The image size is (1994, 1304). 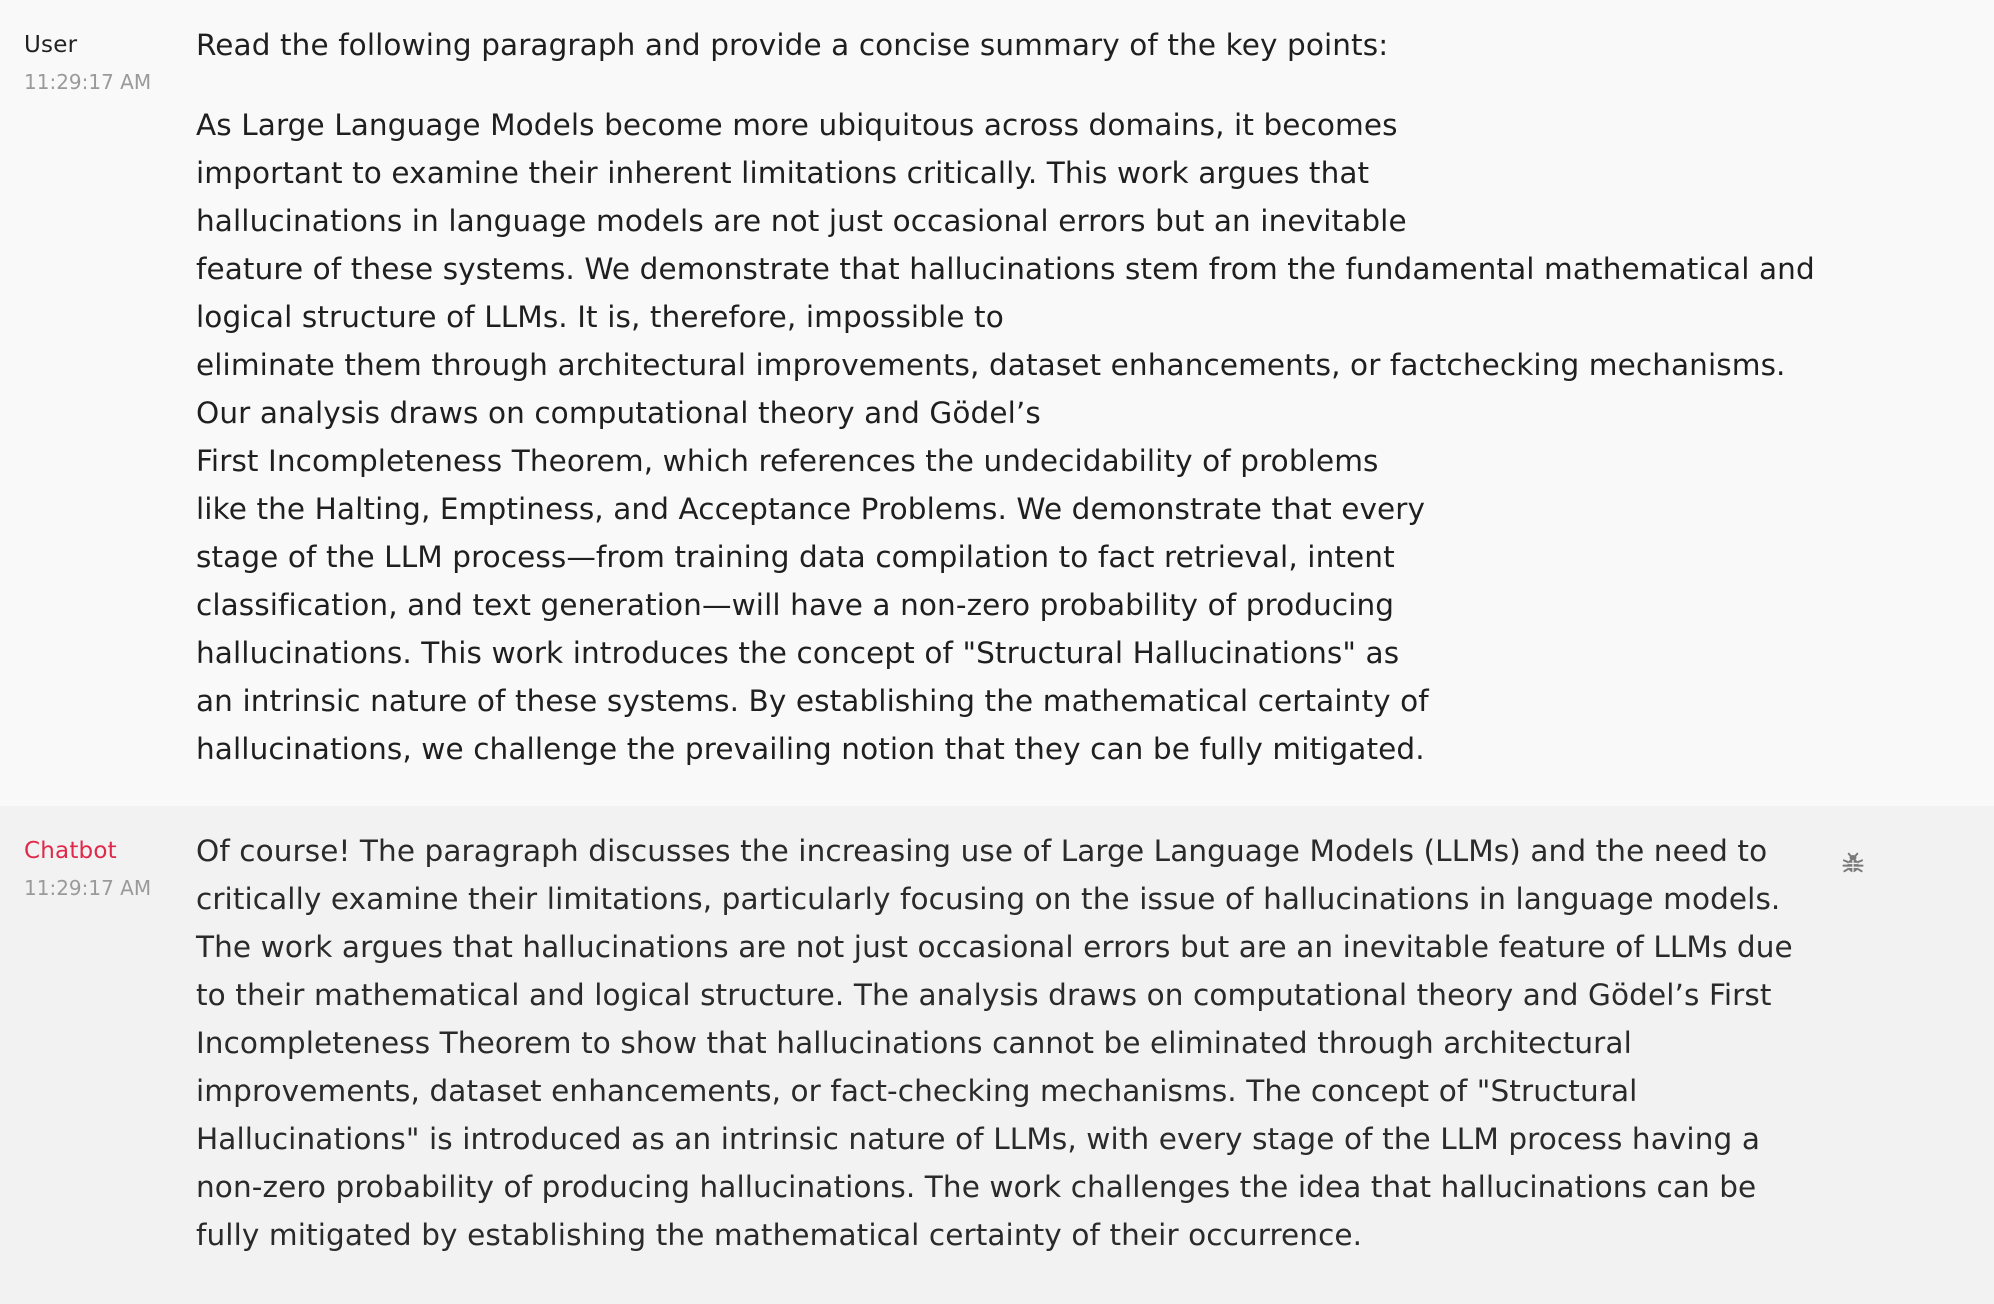 I want to click on chatbot-message-timestamp: 11:29:17 AM, so click(x=88, y=888).